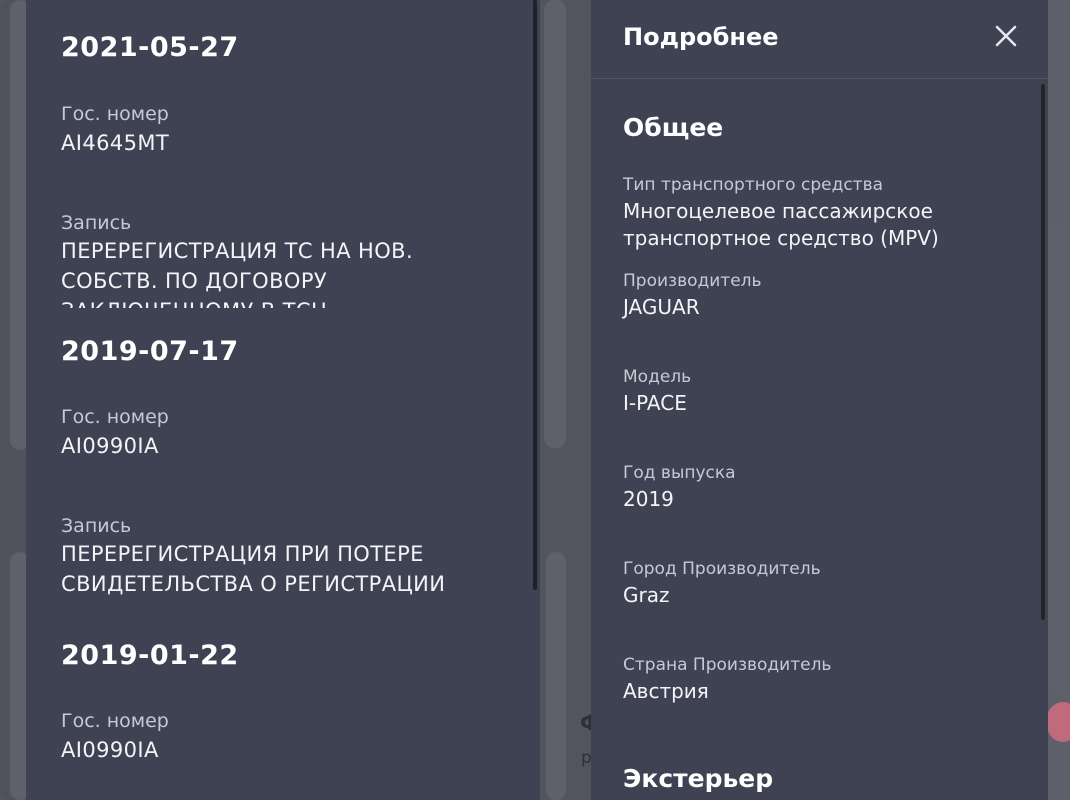  Describe the element at coordinates (701, 37) in the screenshot. I see `details-title: Подробнее` at that location.